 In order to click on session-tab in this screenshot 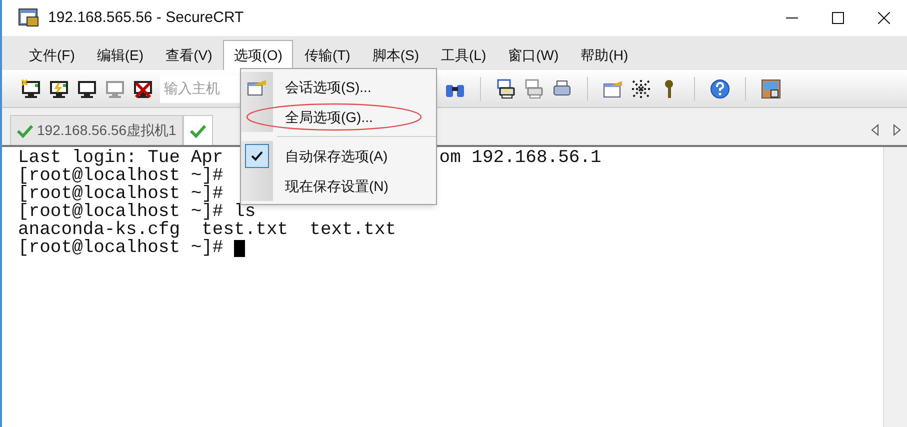, I will do `click(198, 130)`.